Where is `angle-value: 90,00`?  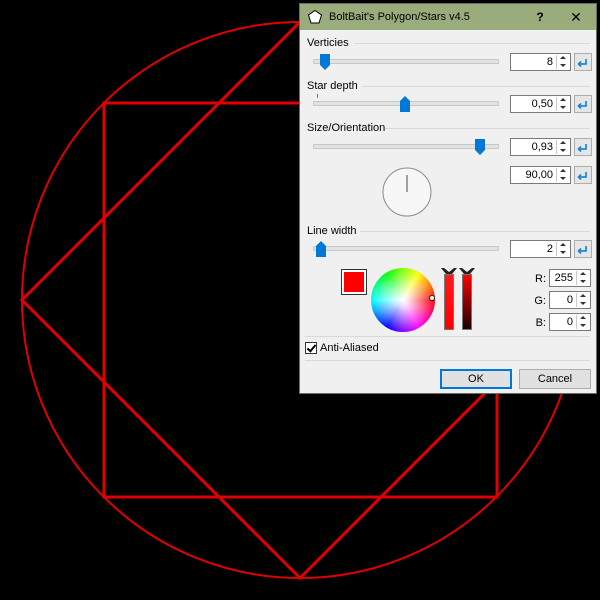
angle-value: 90,00 is located at coordinates (539, 175).